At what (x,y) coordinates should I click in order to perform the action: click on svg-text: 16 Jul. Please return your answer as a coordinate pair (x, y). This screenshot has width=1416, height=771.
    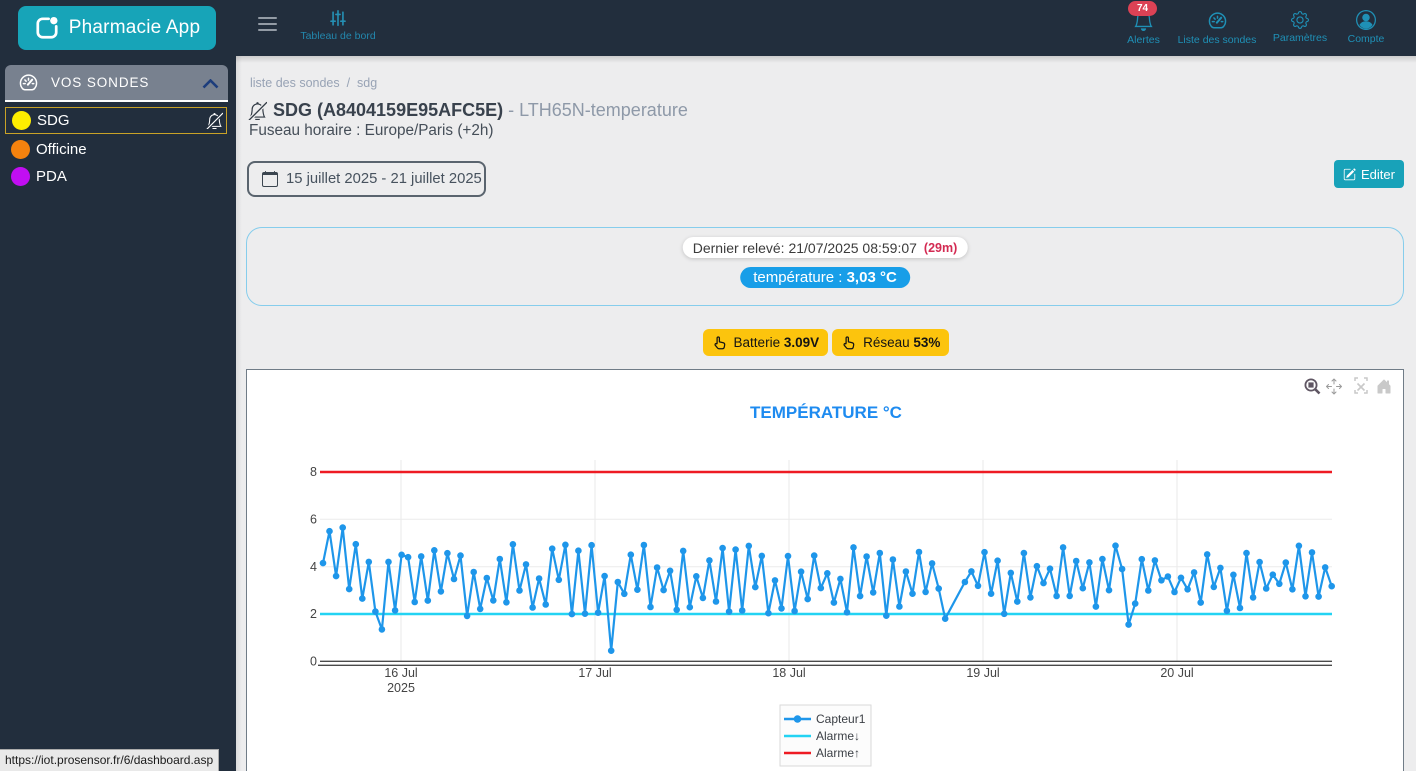
    Looking at the image, I should click on (400, 673).